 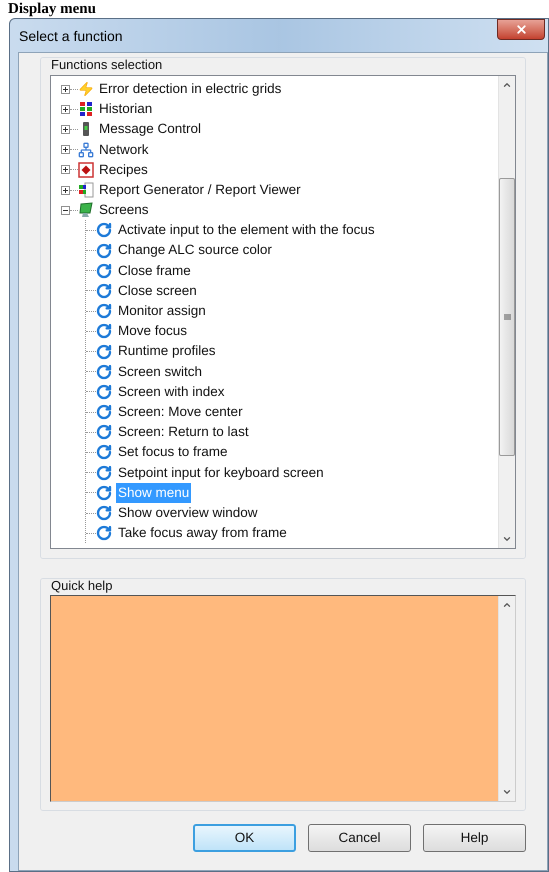 I want to click on tree-item: Historian, so click(x=125, y=109).